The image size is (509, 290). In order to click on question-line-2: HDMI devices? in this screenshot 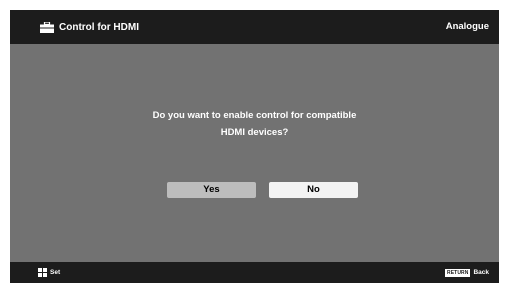, I will do `click(254, 132)`.